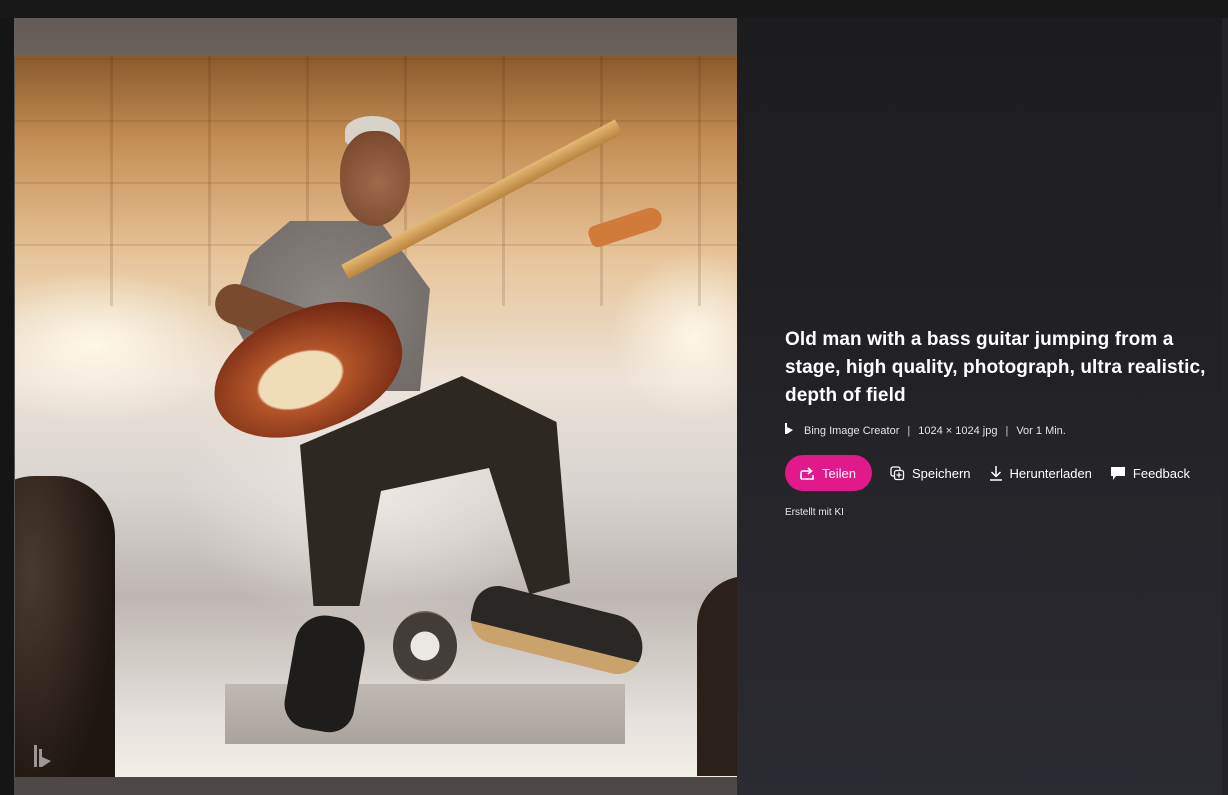  Describe the element at coordinates (375, 37) in the screenshot. I see `image-letterbox-top` at that location.